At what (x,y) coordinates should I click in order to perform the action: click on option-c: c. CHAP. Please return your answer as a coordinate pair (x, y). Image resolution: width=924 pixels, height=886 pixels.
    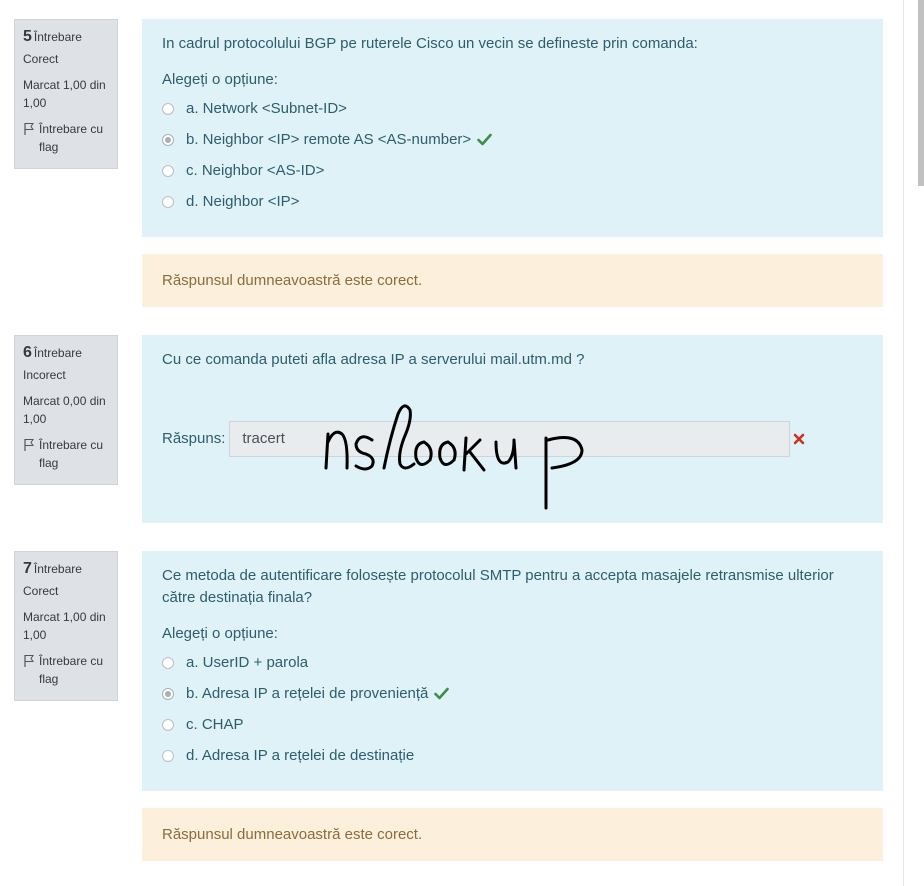
    Looking at the image, I should click on (512, 724).